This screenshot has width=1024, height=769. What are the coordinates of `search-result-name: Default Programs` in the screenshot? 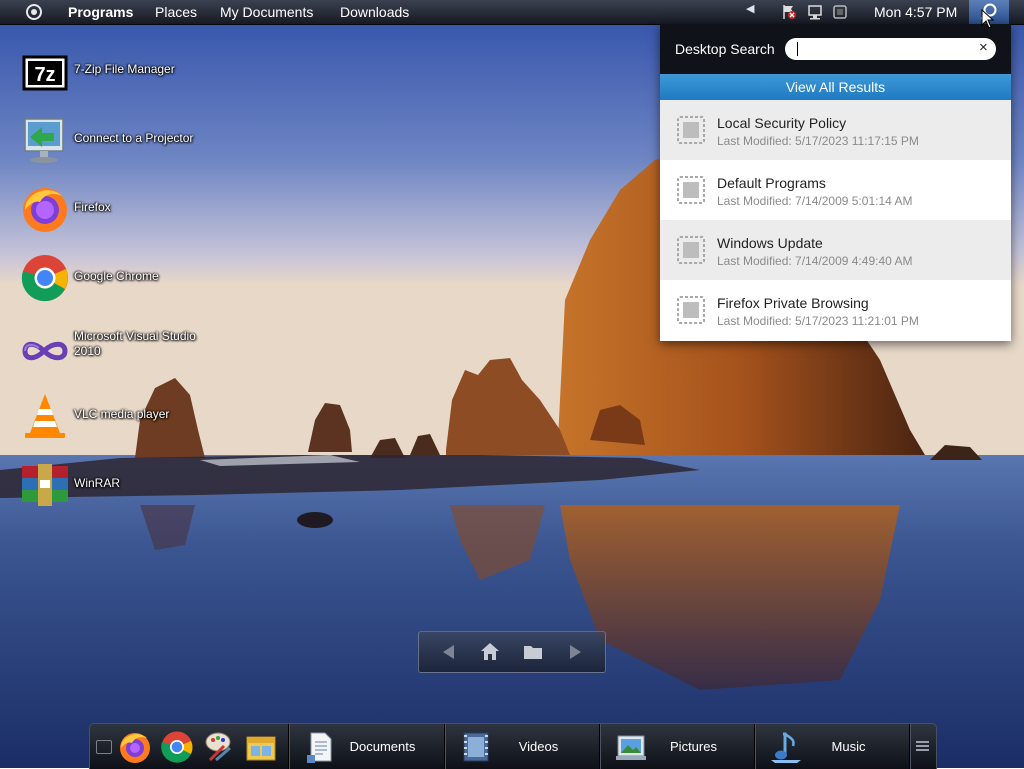 It's located at (771, 183).